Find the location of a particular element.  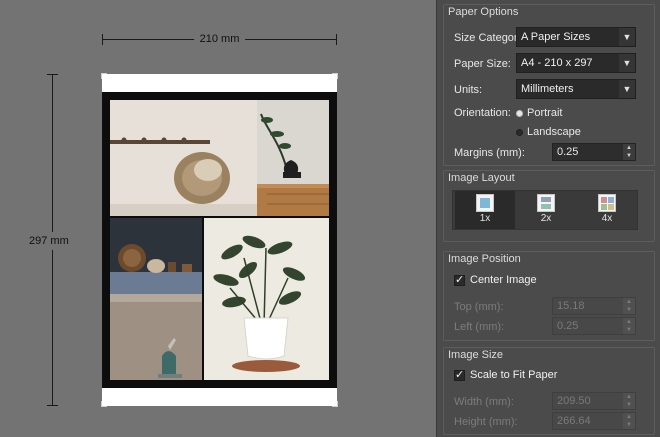

width-mm-label: Width (mm): is located at coordinates (484, 402).